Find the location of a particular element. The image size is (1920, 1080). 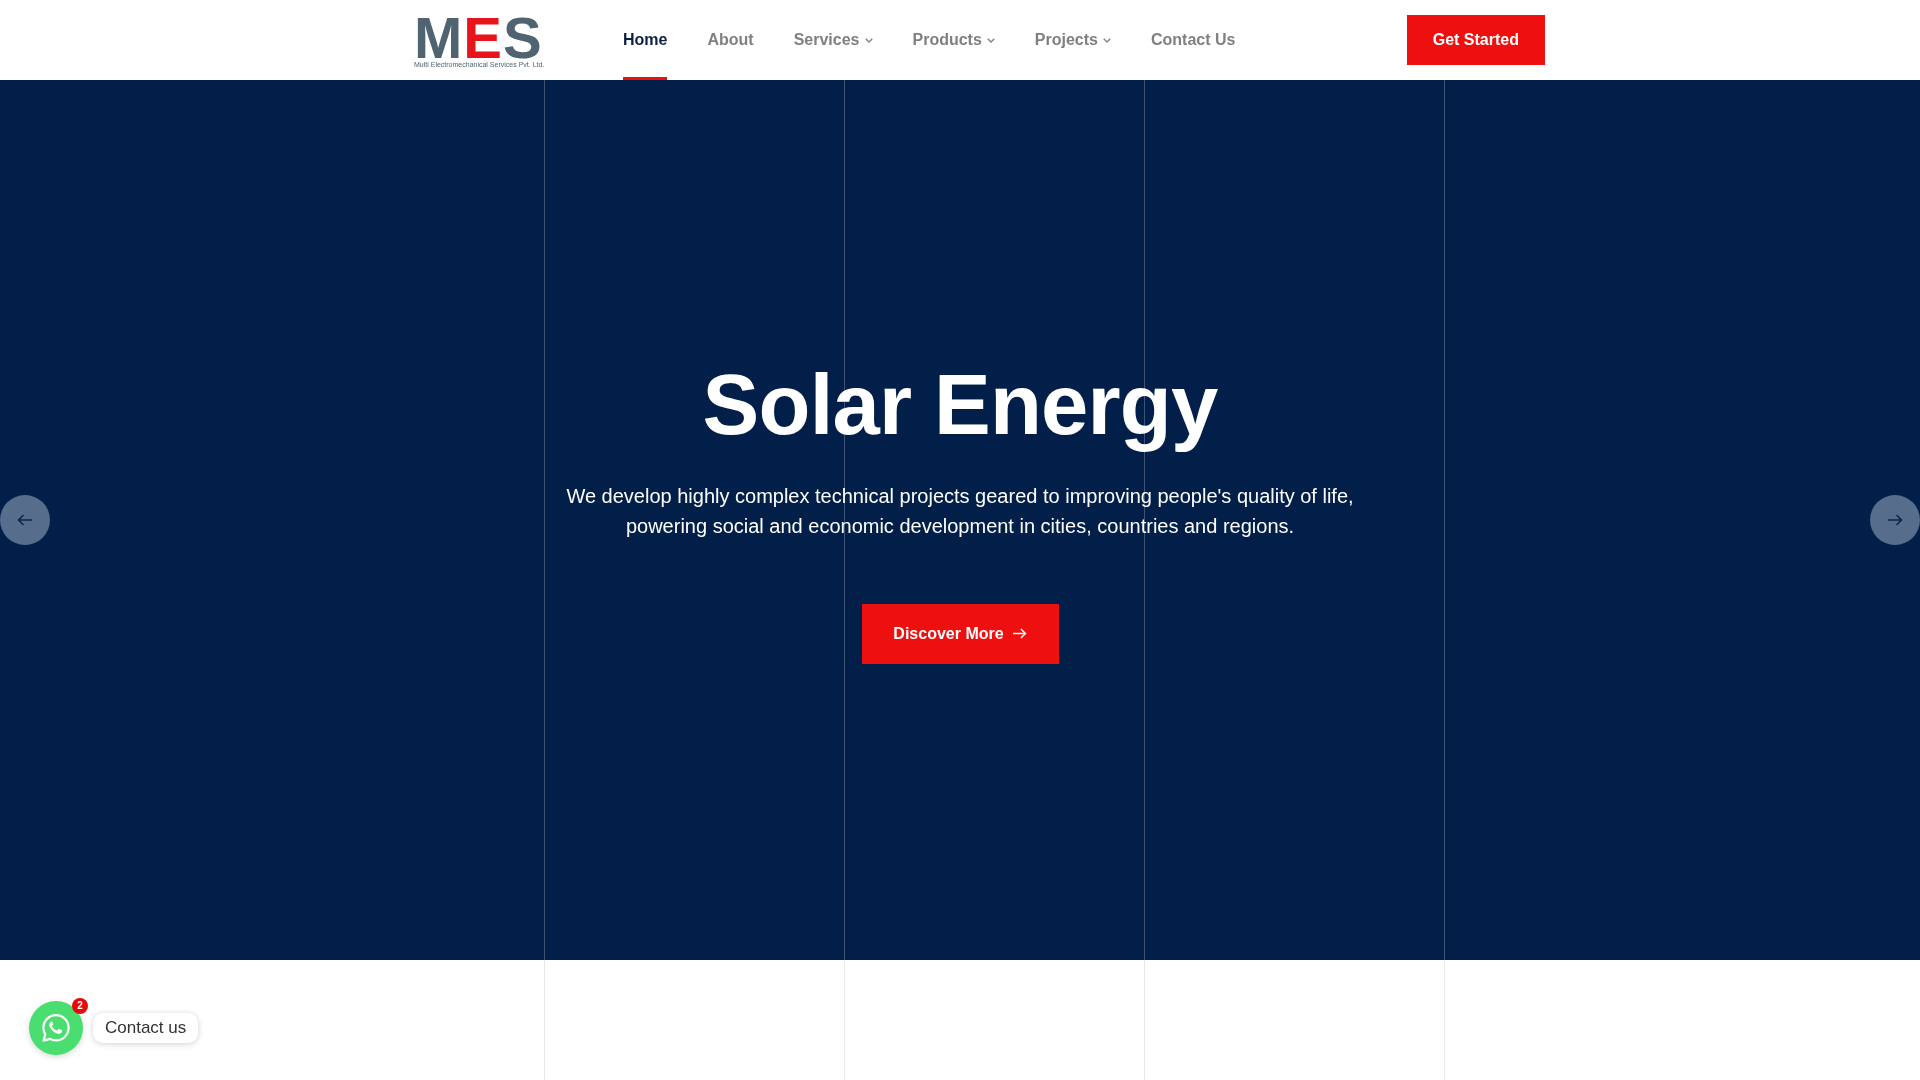

phone-bubble-icon is located at coordinates (56, 1028).